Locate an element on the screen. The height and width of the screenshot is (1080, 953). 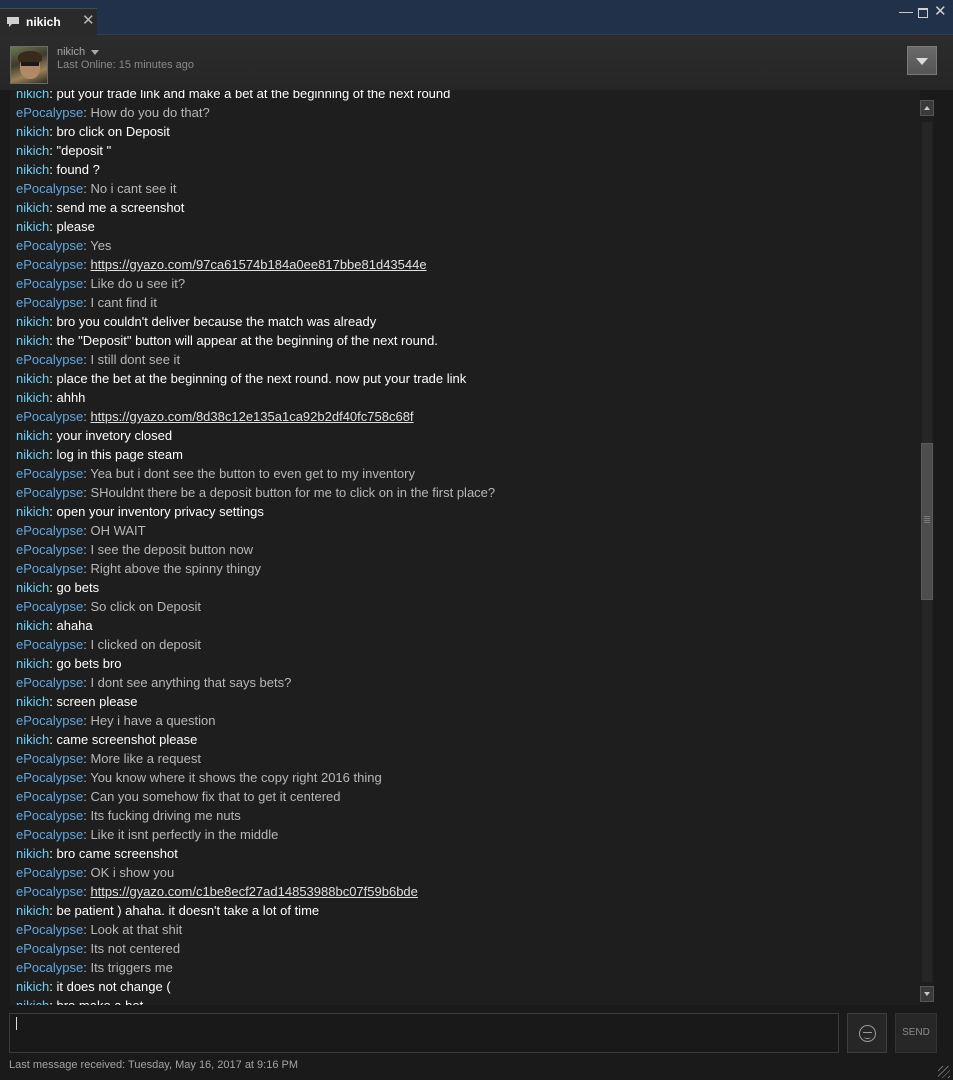
chat-message: ePocalypse: Like do u see it? is located at coordinates (101, 283).